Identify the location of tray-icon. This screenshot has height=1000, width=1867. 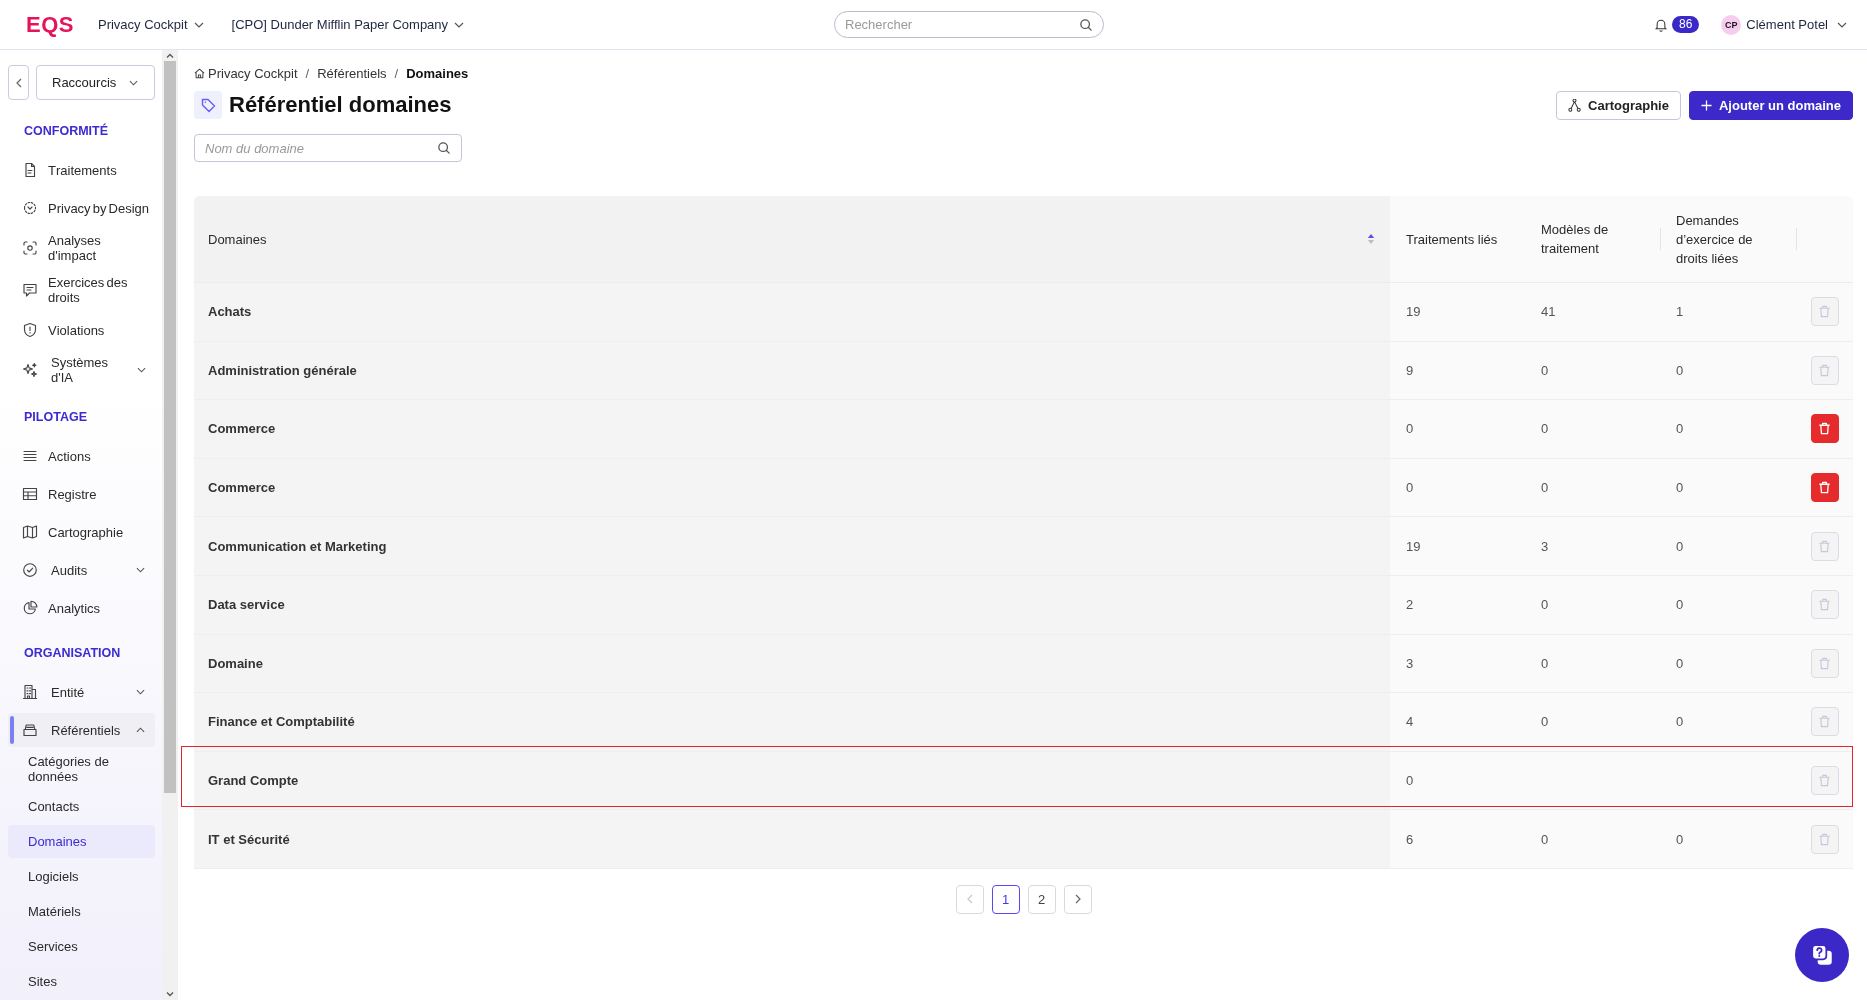
(30, 730).